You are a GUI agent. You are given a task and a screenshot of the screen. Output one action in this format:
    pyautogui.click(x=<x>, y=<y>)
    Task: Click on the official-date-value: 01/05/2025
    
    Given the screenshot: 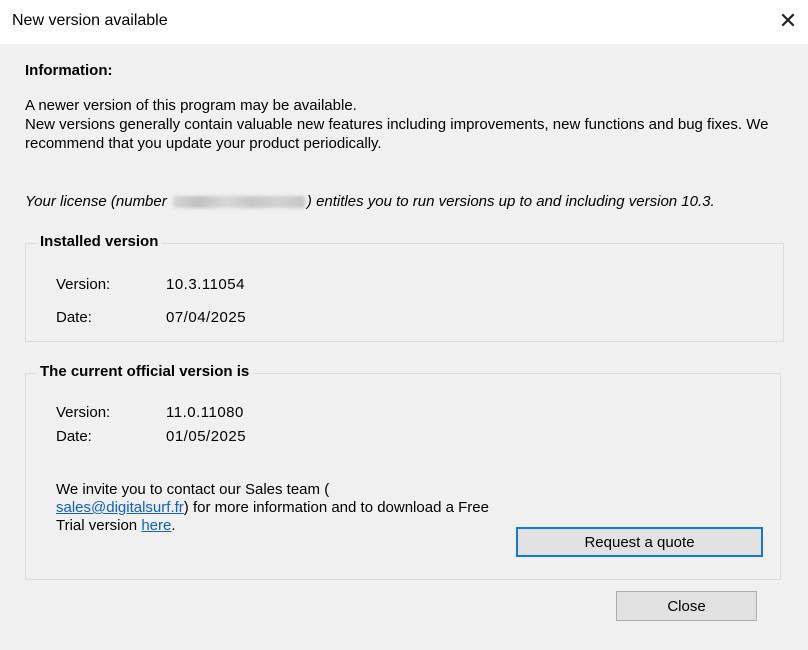 What is the action you would take?
    pyautogui.click(x=206, y=436)
    